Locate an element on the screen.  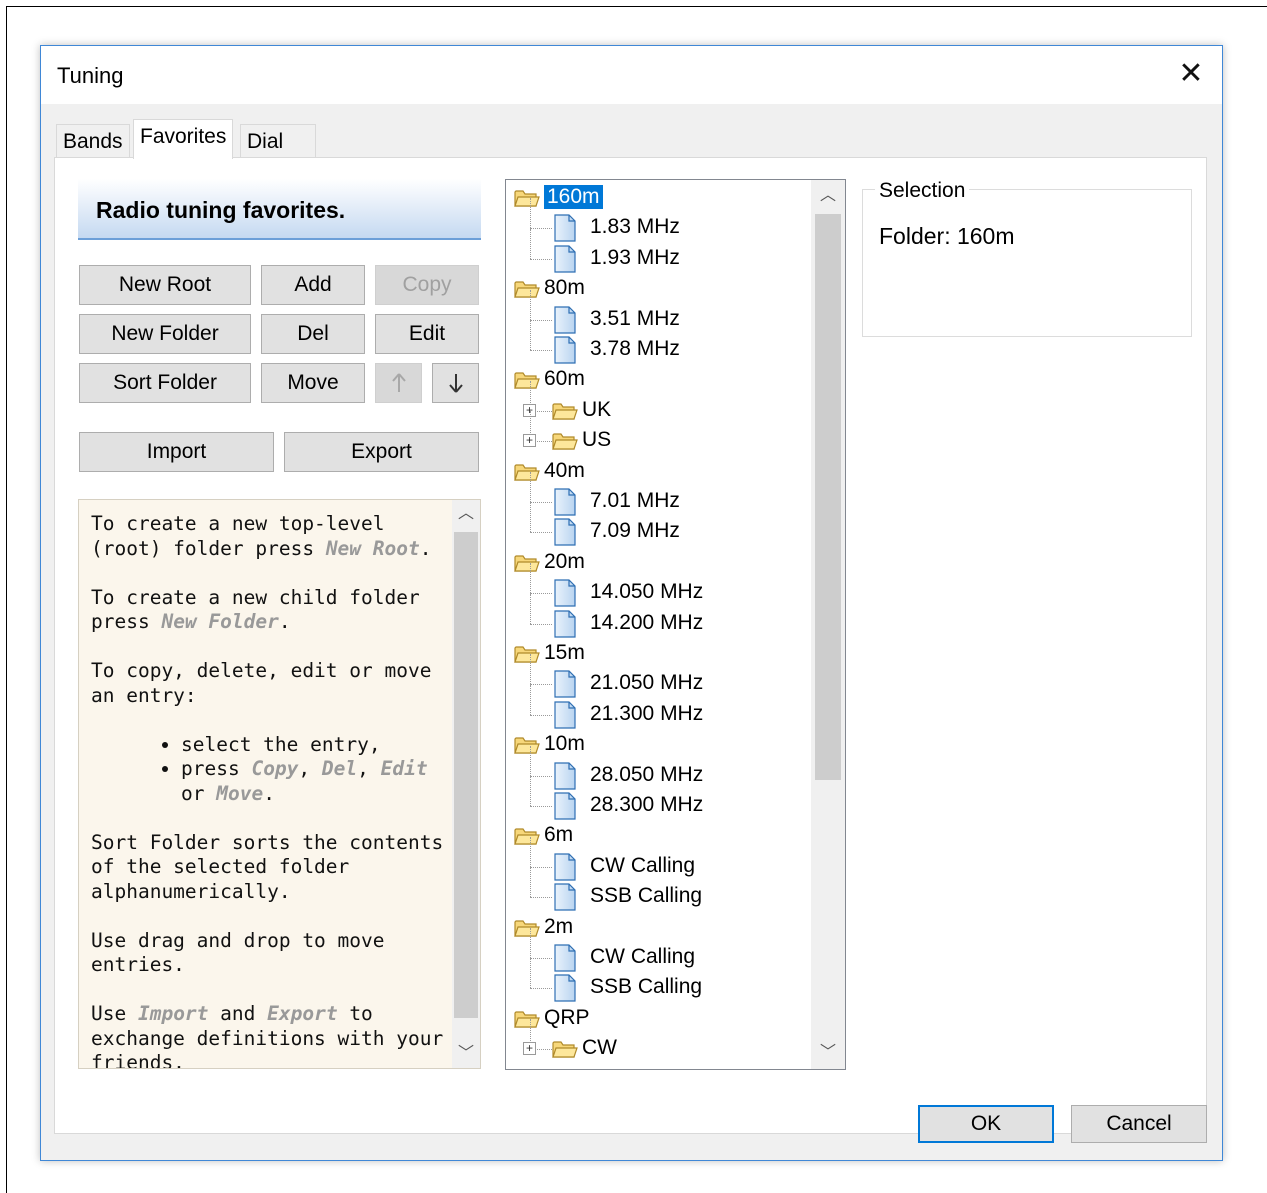
tree-item-node: 28.300 MHz is located at coordinates (656, 798).